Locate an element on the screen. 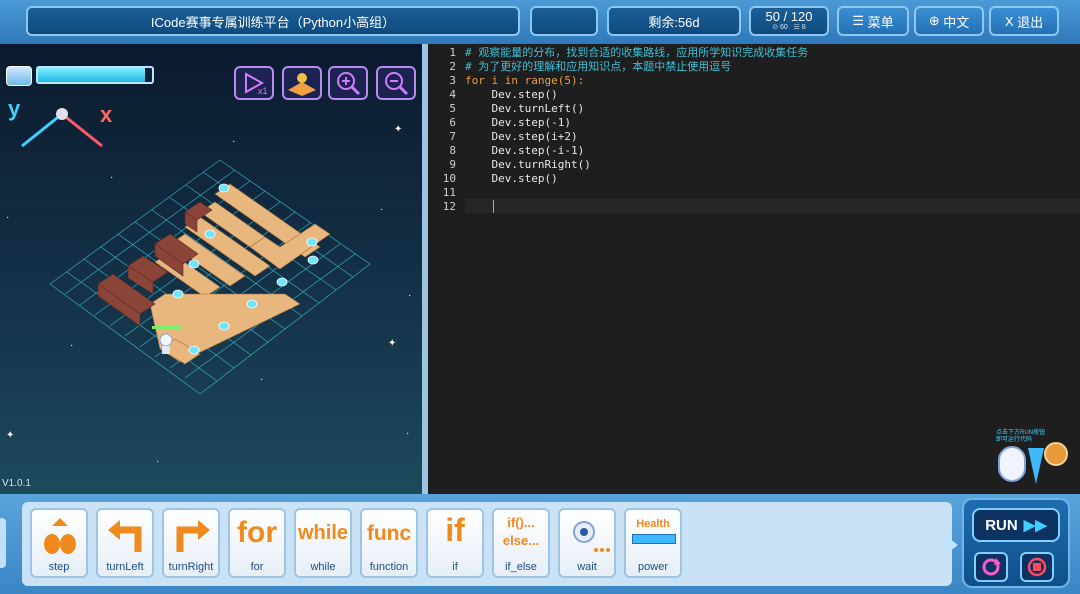 Image resolution: width=1080 pixels, height=594 pixels. code-line: Dev.turnLeft() is located at coordinates (524, 109).